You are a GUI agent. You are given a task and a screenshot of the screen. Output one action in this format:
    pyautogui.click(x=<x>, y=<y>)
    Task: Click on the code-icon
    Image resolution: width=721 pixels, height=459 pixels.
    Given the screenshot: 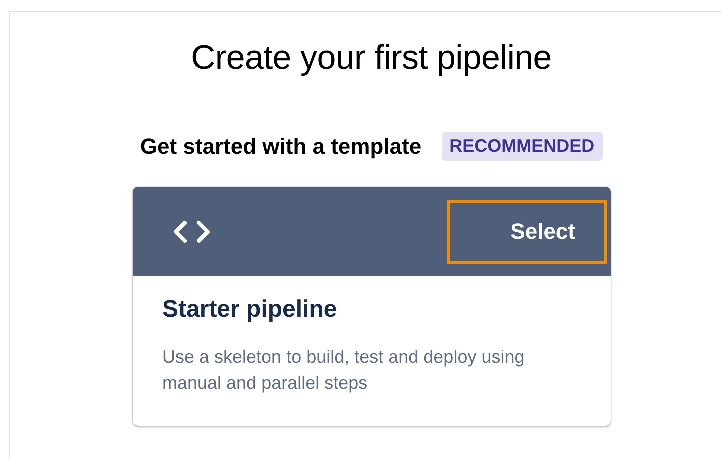 What is the action you would take?
    pyautogui.click(x=191, y=232)
    